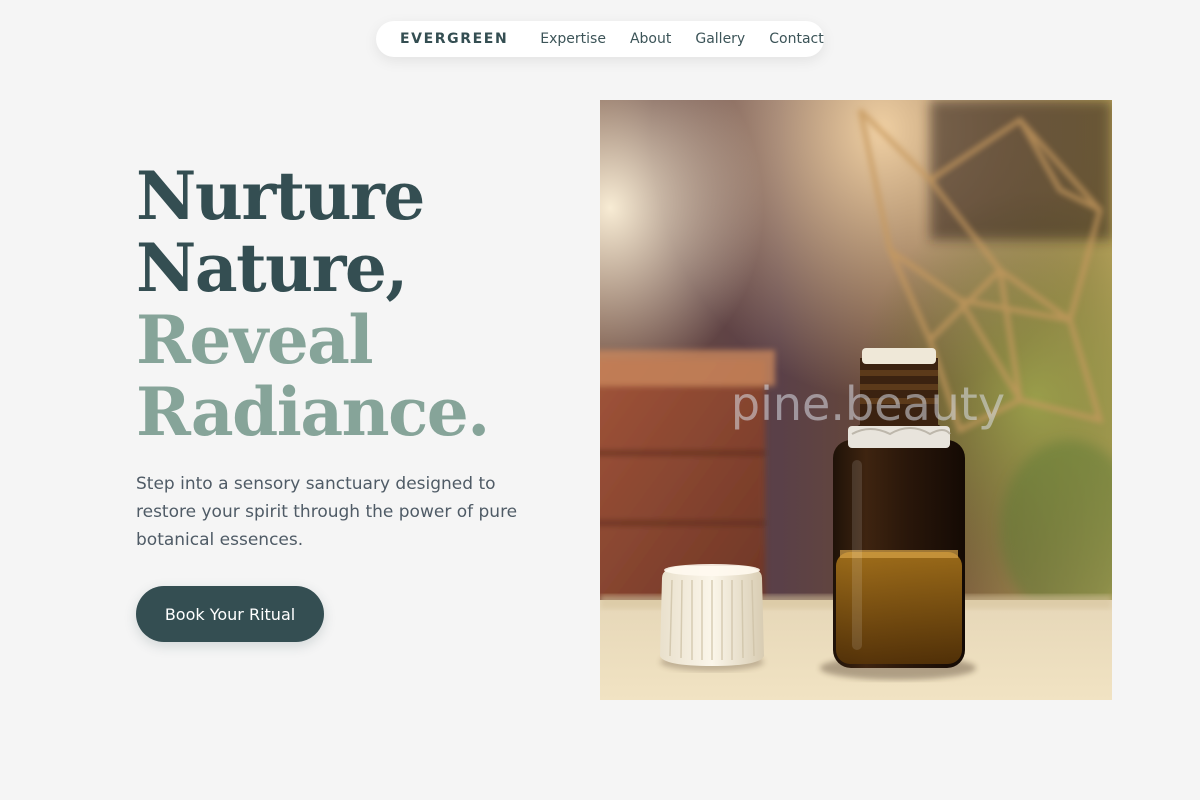 The width and height of the screenshot is (1200, 800). I want to click on nav-link-gallery: Gallery, so click(720, 39).